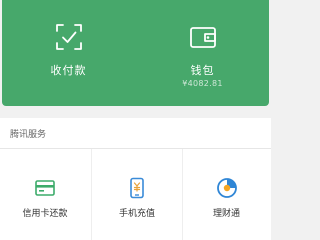 The width and height of the screenshot is (320, 240). Describe the element at coordinates (45, 188) in the screenshot. I see `credit-card-icon` at that location.